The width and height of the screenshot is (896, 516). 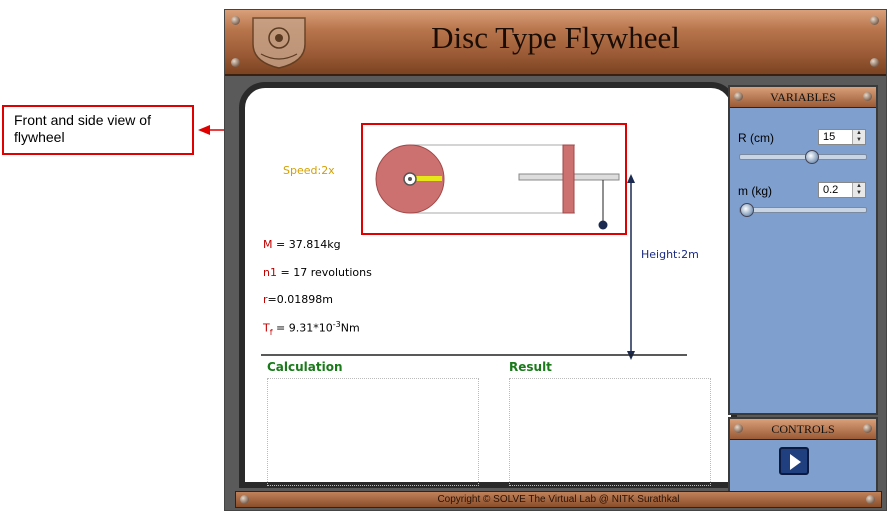 What do you see at coordinates (755, 191) in the screenshot?
I see `mass-label: m (kg)` at bounding box center [755, 191].